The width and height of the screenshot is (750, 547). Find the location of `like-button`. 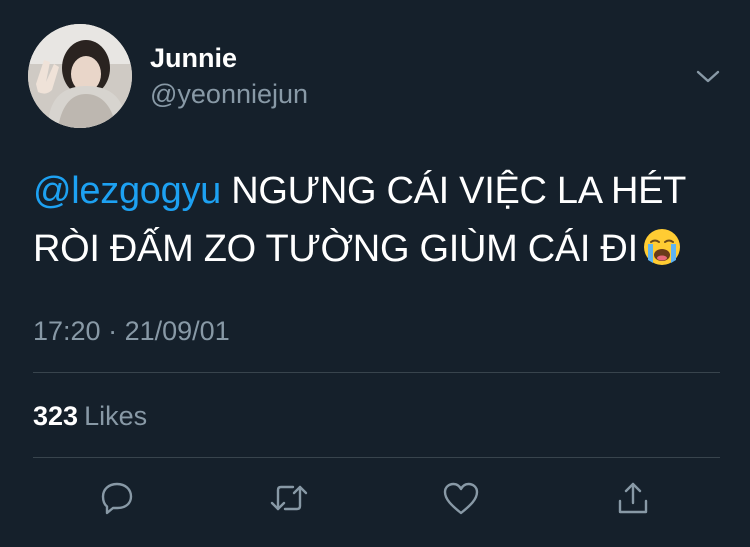

like-button is located at coordinates (461, 500).